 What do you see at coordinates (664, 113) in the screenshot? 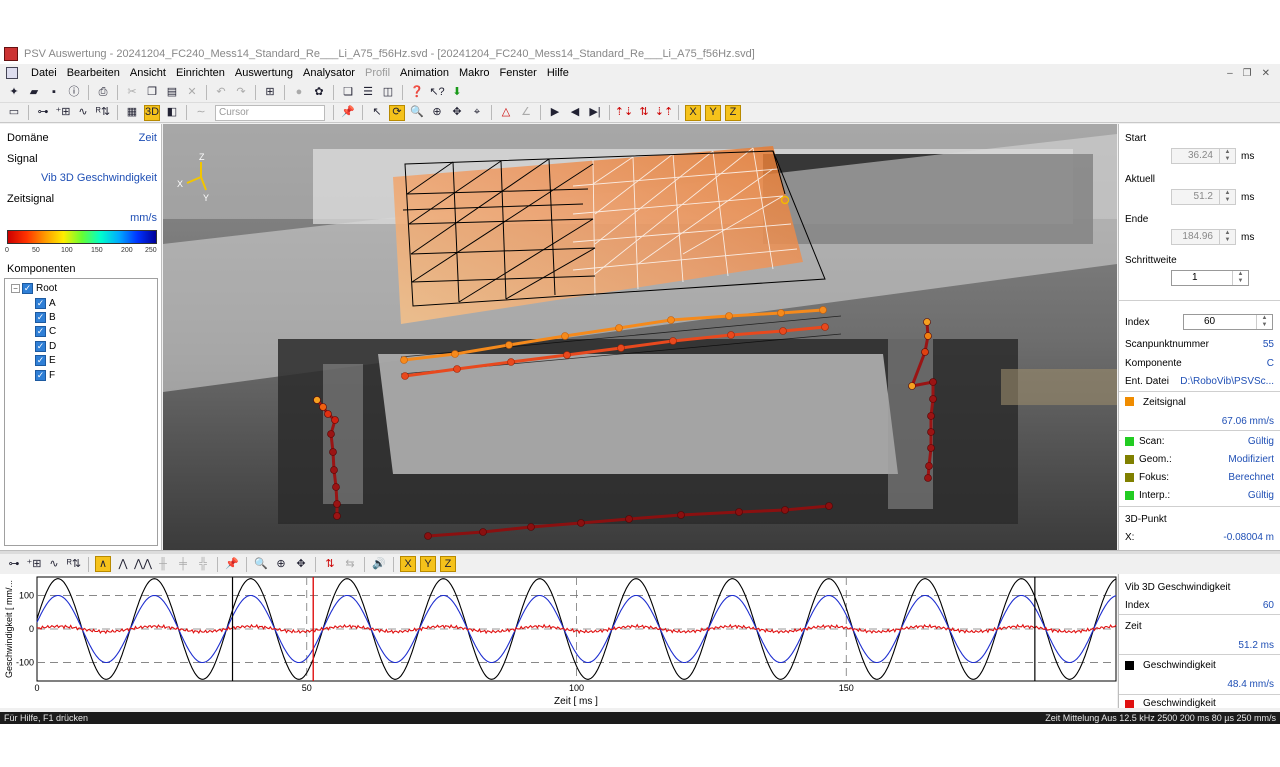
I see `scale-down-icon: ⇣⇡` at bounding box center [664, 113].